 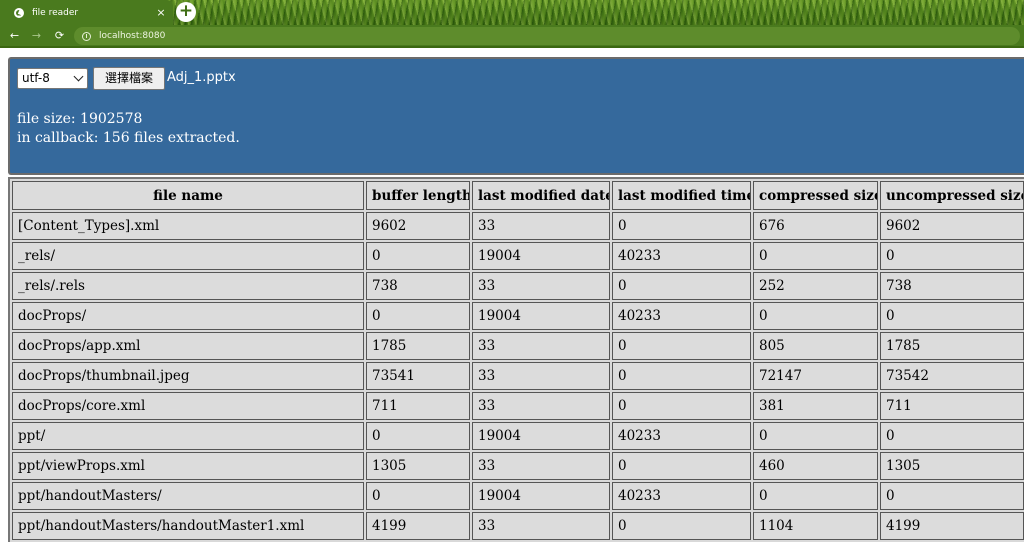 I want to click on table-row: [Content_Types].xml 9602 33 0 676 9602, so click(x=518, y=226).